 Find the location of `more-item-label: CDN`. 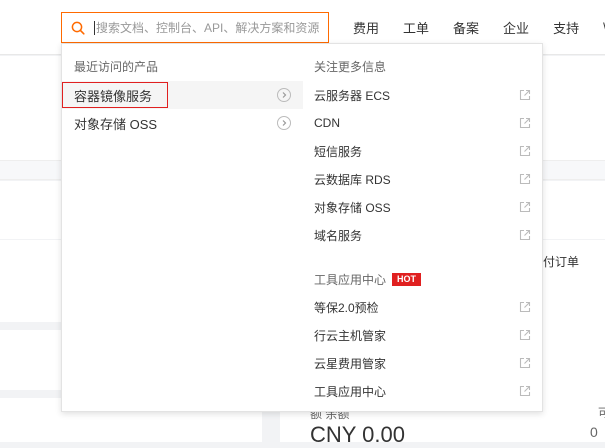

more-item-label: CDN is located at coordinates (327, 123).